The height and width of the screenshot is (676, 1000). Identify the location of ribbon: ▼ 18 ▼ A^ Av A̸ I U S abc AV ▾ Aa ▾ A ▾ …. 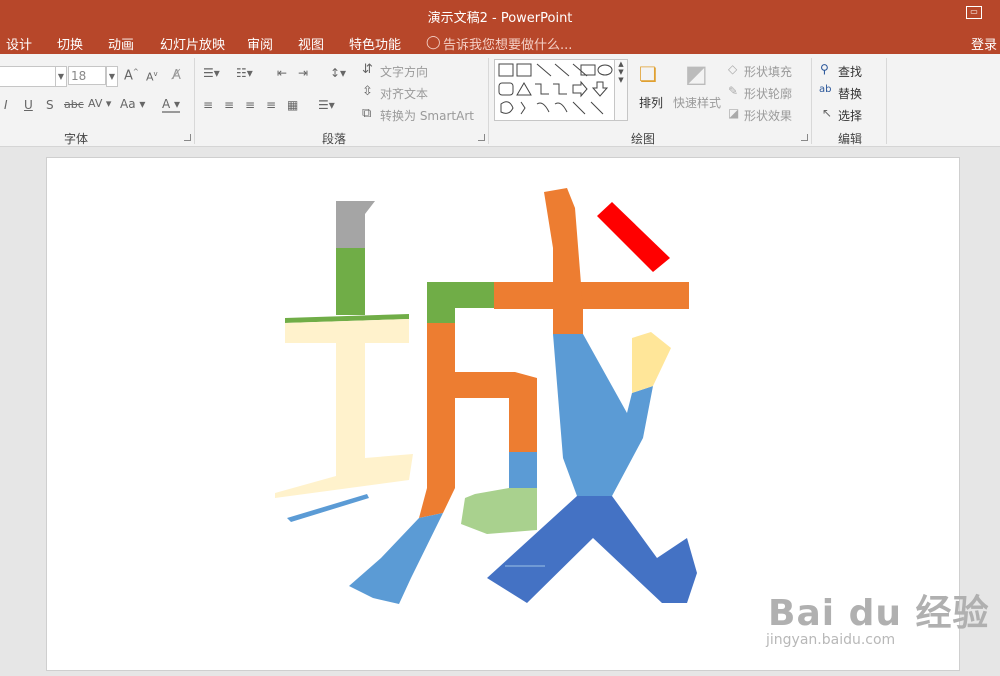
(500, 100).